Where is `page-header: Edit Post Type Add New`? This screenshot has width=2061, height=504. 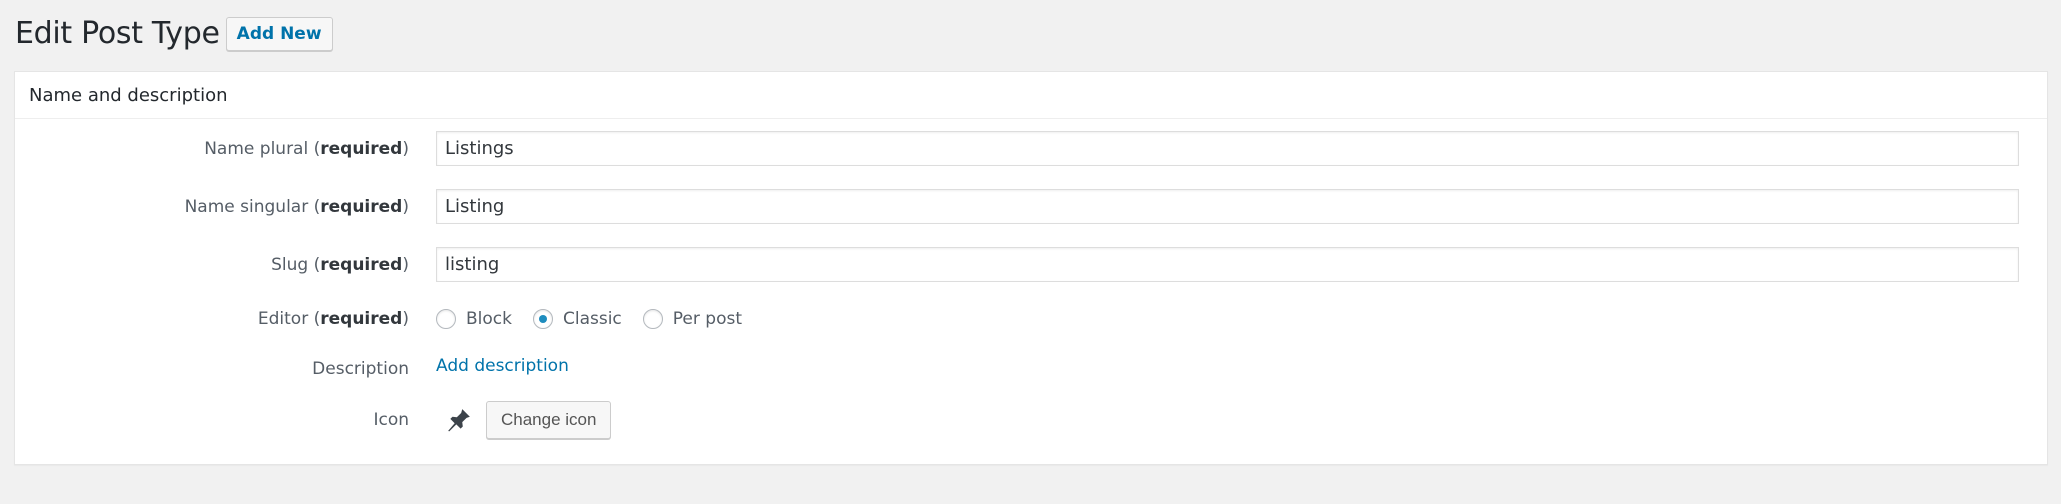 page-header: Edit Post Type Add New is located at coordinates (174, 34).